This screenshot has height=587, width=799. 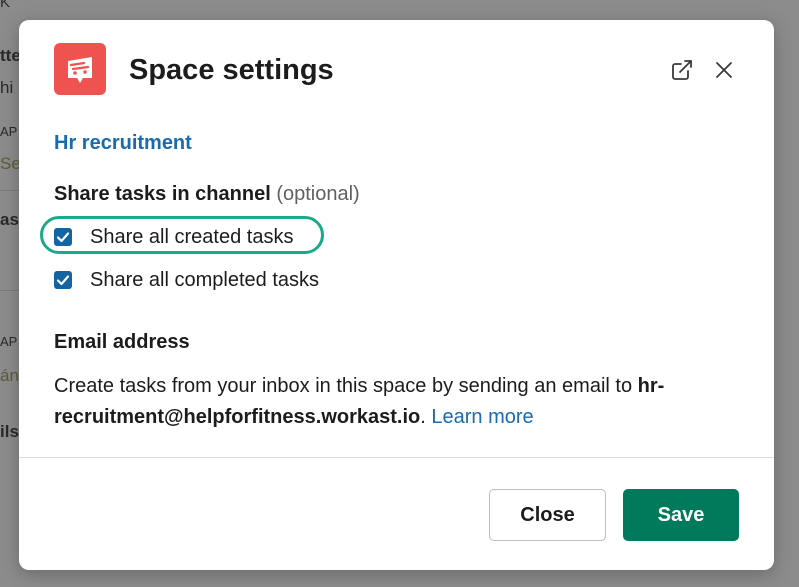 I want to click on bg-fragment: hi, so click(x=7, y=87).